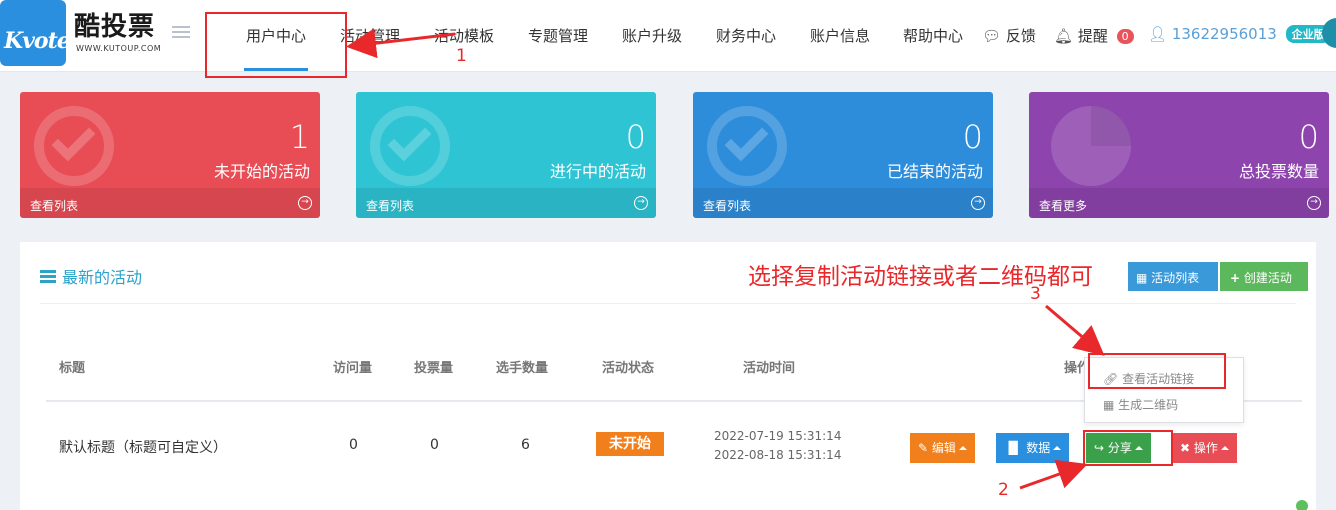 This screenshot has width=1336, height=510. What do you see at coordinates (1302, 505) in the screenshot?
I see `online-status-dot` at bounding box center [1302, 505].